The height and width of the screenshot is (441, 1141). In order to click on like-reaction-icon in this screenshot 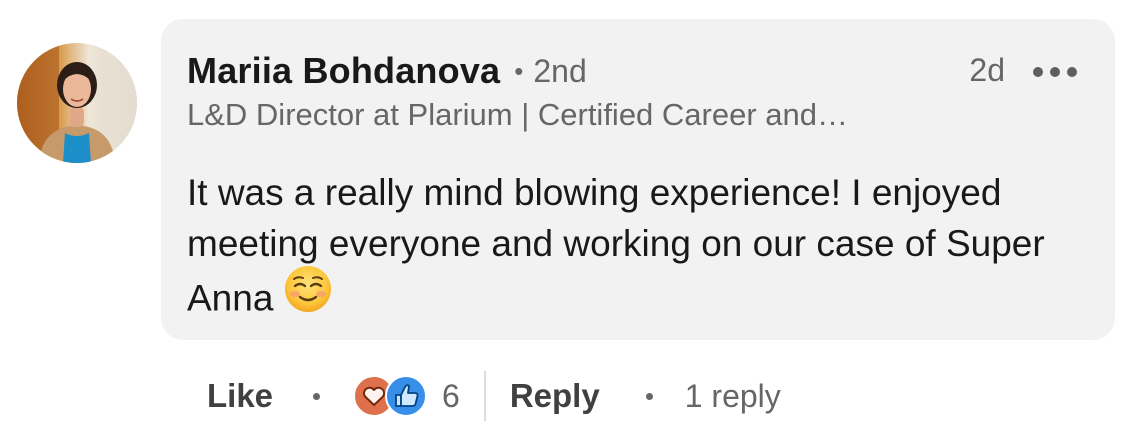, I will do `click(406, 396)`.